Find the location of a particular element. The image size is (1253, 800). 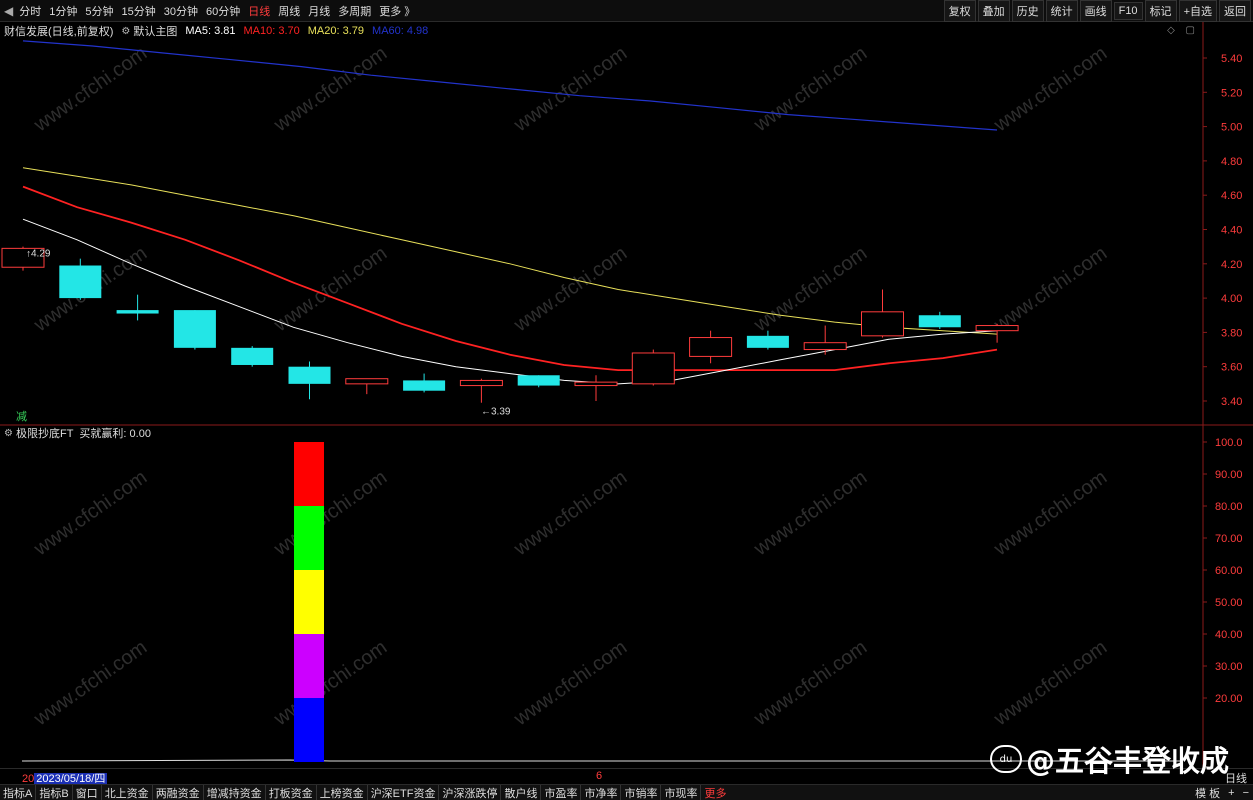

bottom-tab: 更多 is located at coordinates (715, 792).